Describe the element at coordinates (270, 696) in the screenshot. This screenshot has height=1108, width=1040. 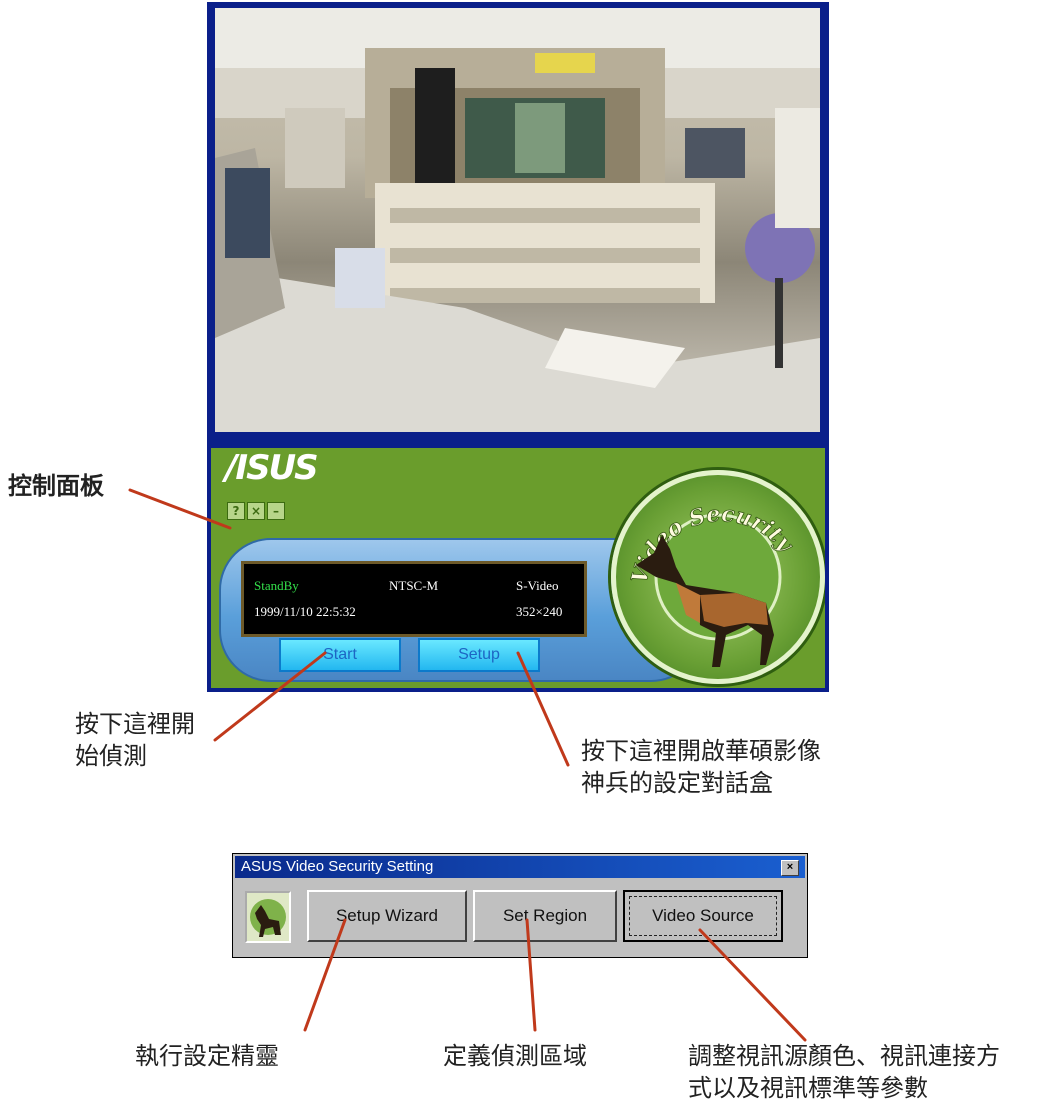
I see `callout-line-start` at that location.